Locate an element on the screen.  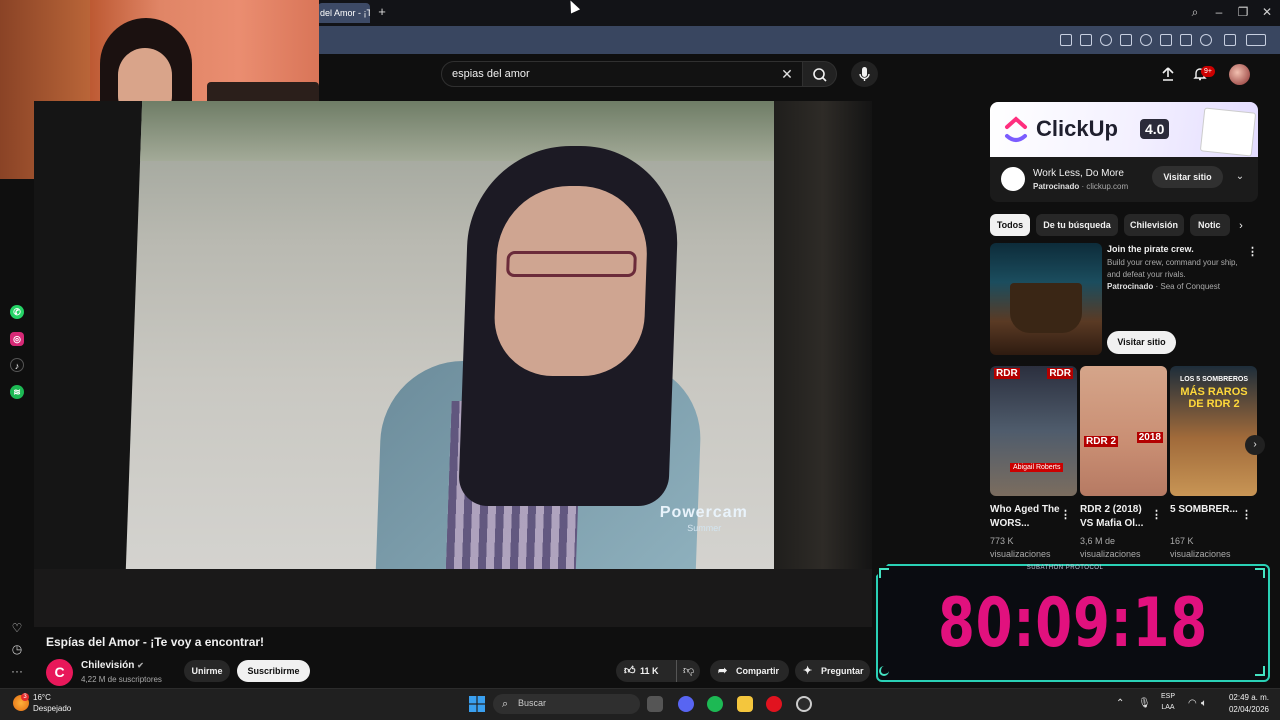
weather-temperature: 16°C is located at coordinates (42, 697).